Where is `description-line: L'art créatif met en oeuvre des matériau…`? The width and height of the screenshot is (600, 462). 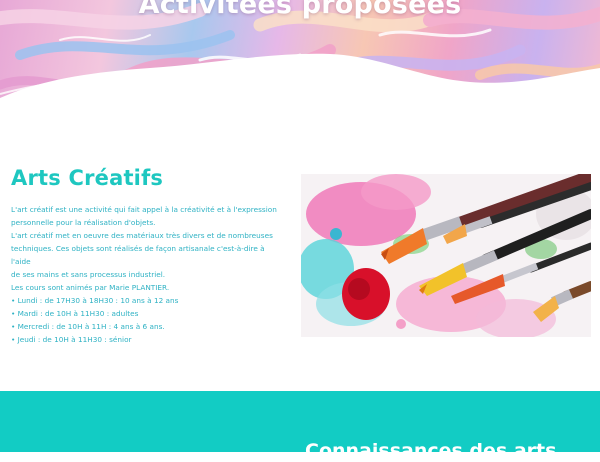 description-line: L'art créatif met en oeuvre des matériau… is located at coordinates (142, 235).